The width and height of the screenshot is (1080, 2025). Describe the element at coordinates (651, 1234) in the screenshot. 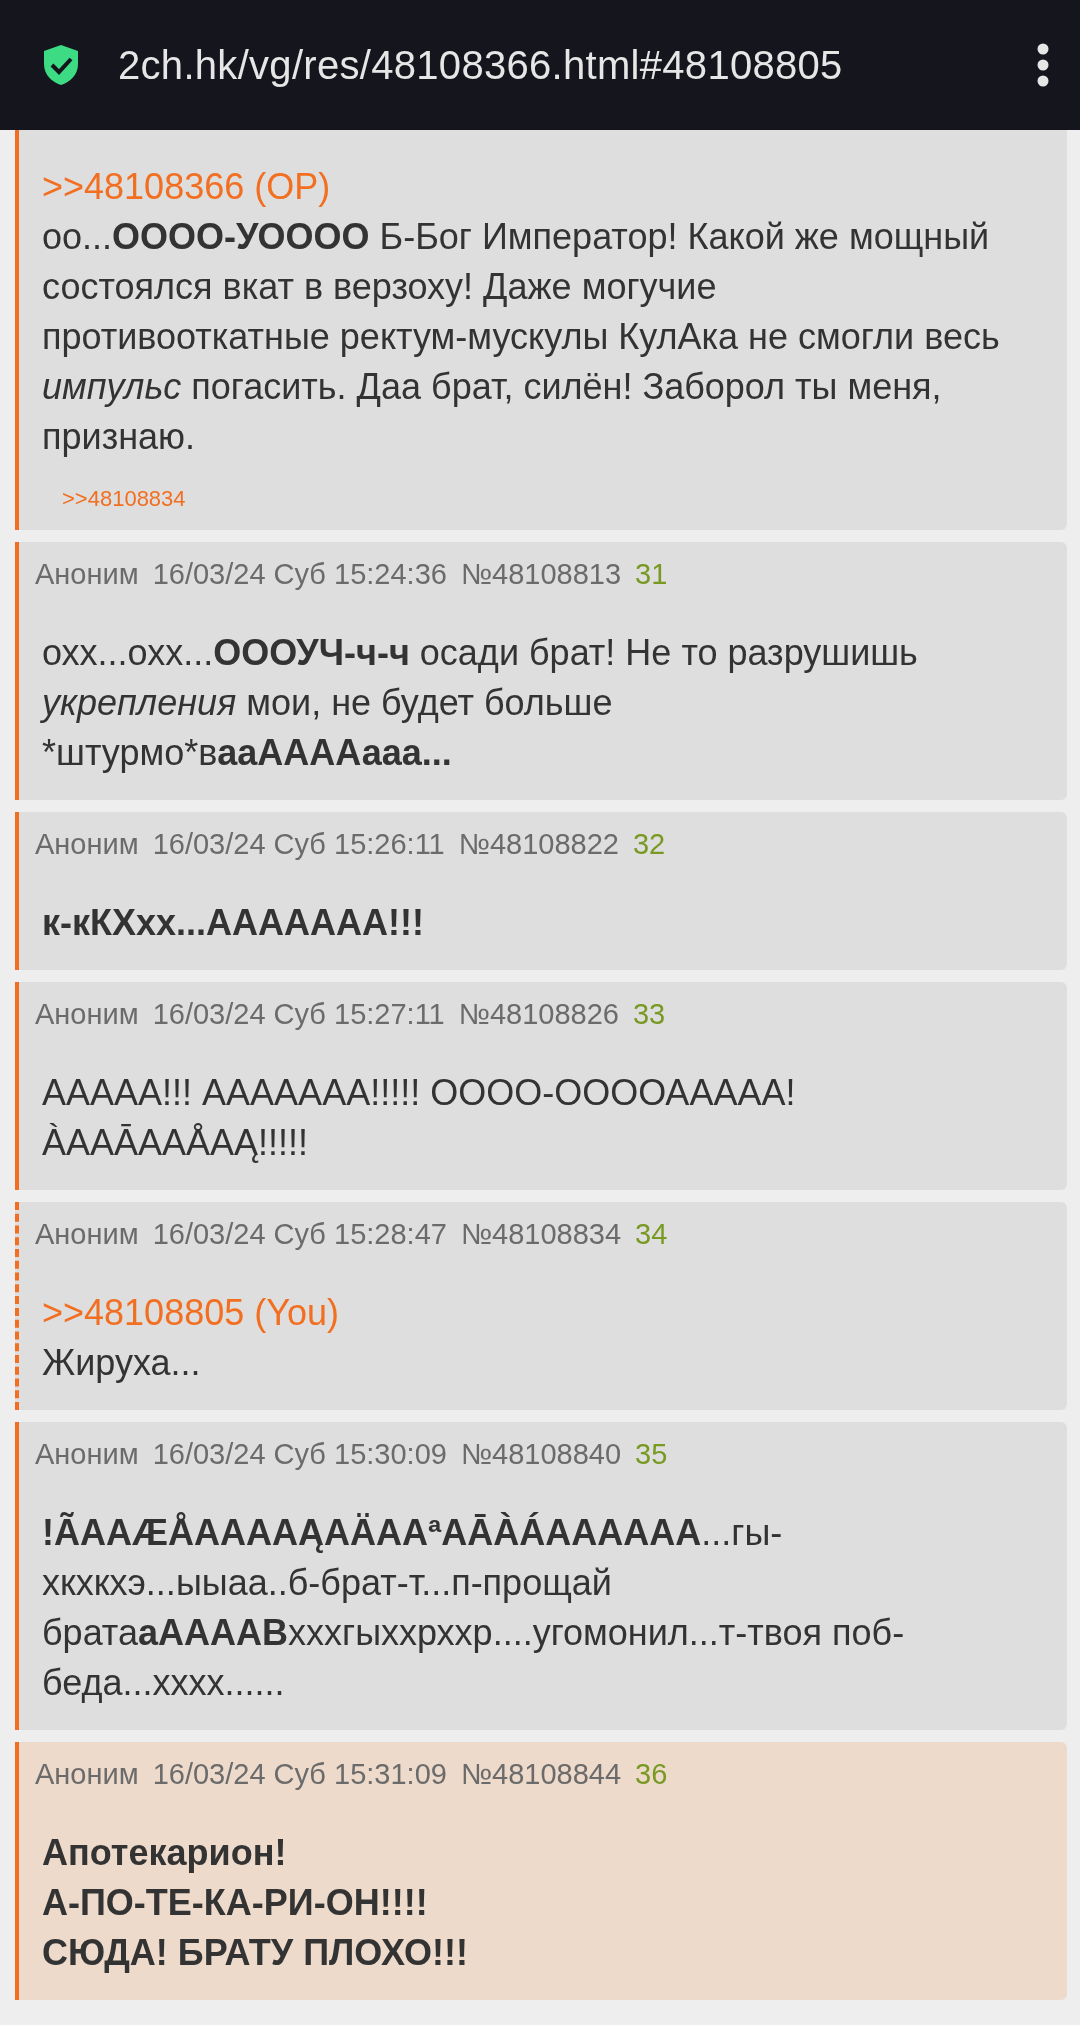

I see `post-count: 34` at that location.